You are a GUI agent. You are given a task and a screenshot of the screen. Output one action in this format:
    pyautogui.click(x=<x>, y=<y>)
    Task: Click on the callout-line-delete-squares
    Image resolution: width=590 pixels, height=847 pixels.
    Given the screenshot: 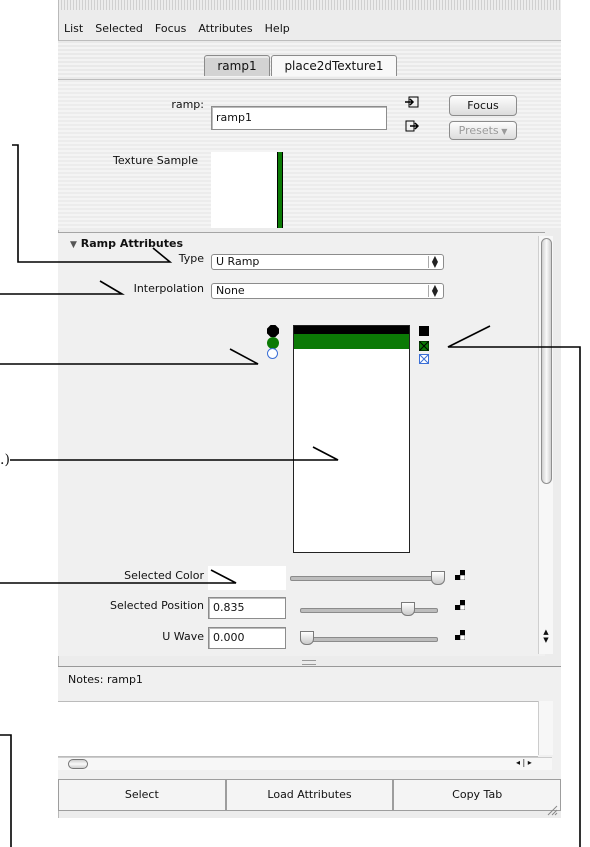 What is the action you would take?
    pyautogui.click(x=514, y=586)
    